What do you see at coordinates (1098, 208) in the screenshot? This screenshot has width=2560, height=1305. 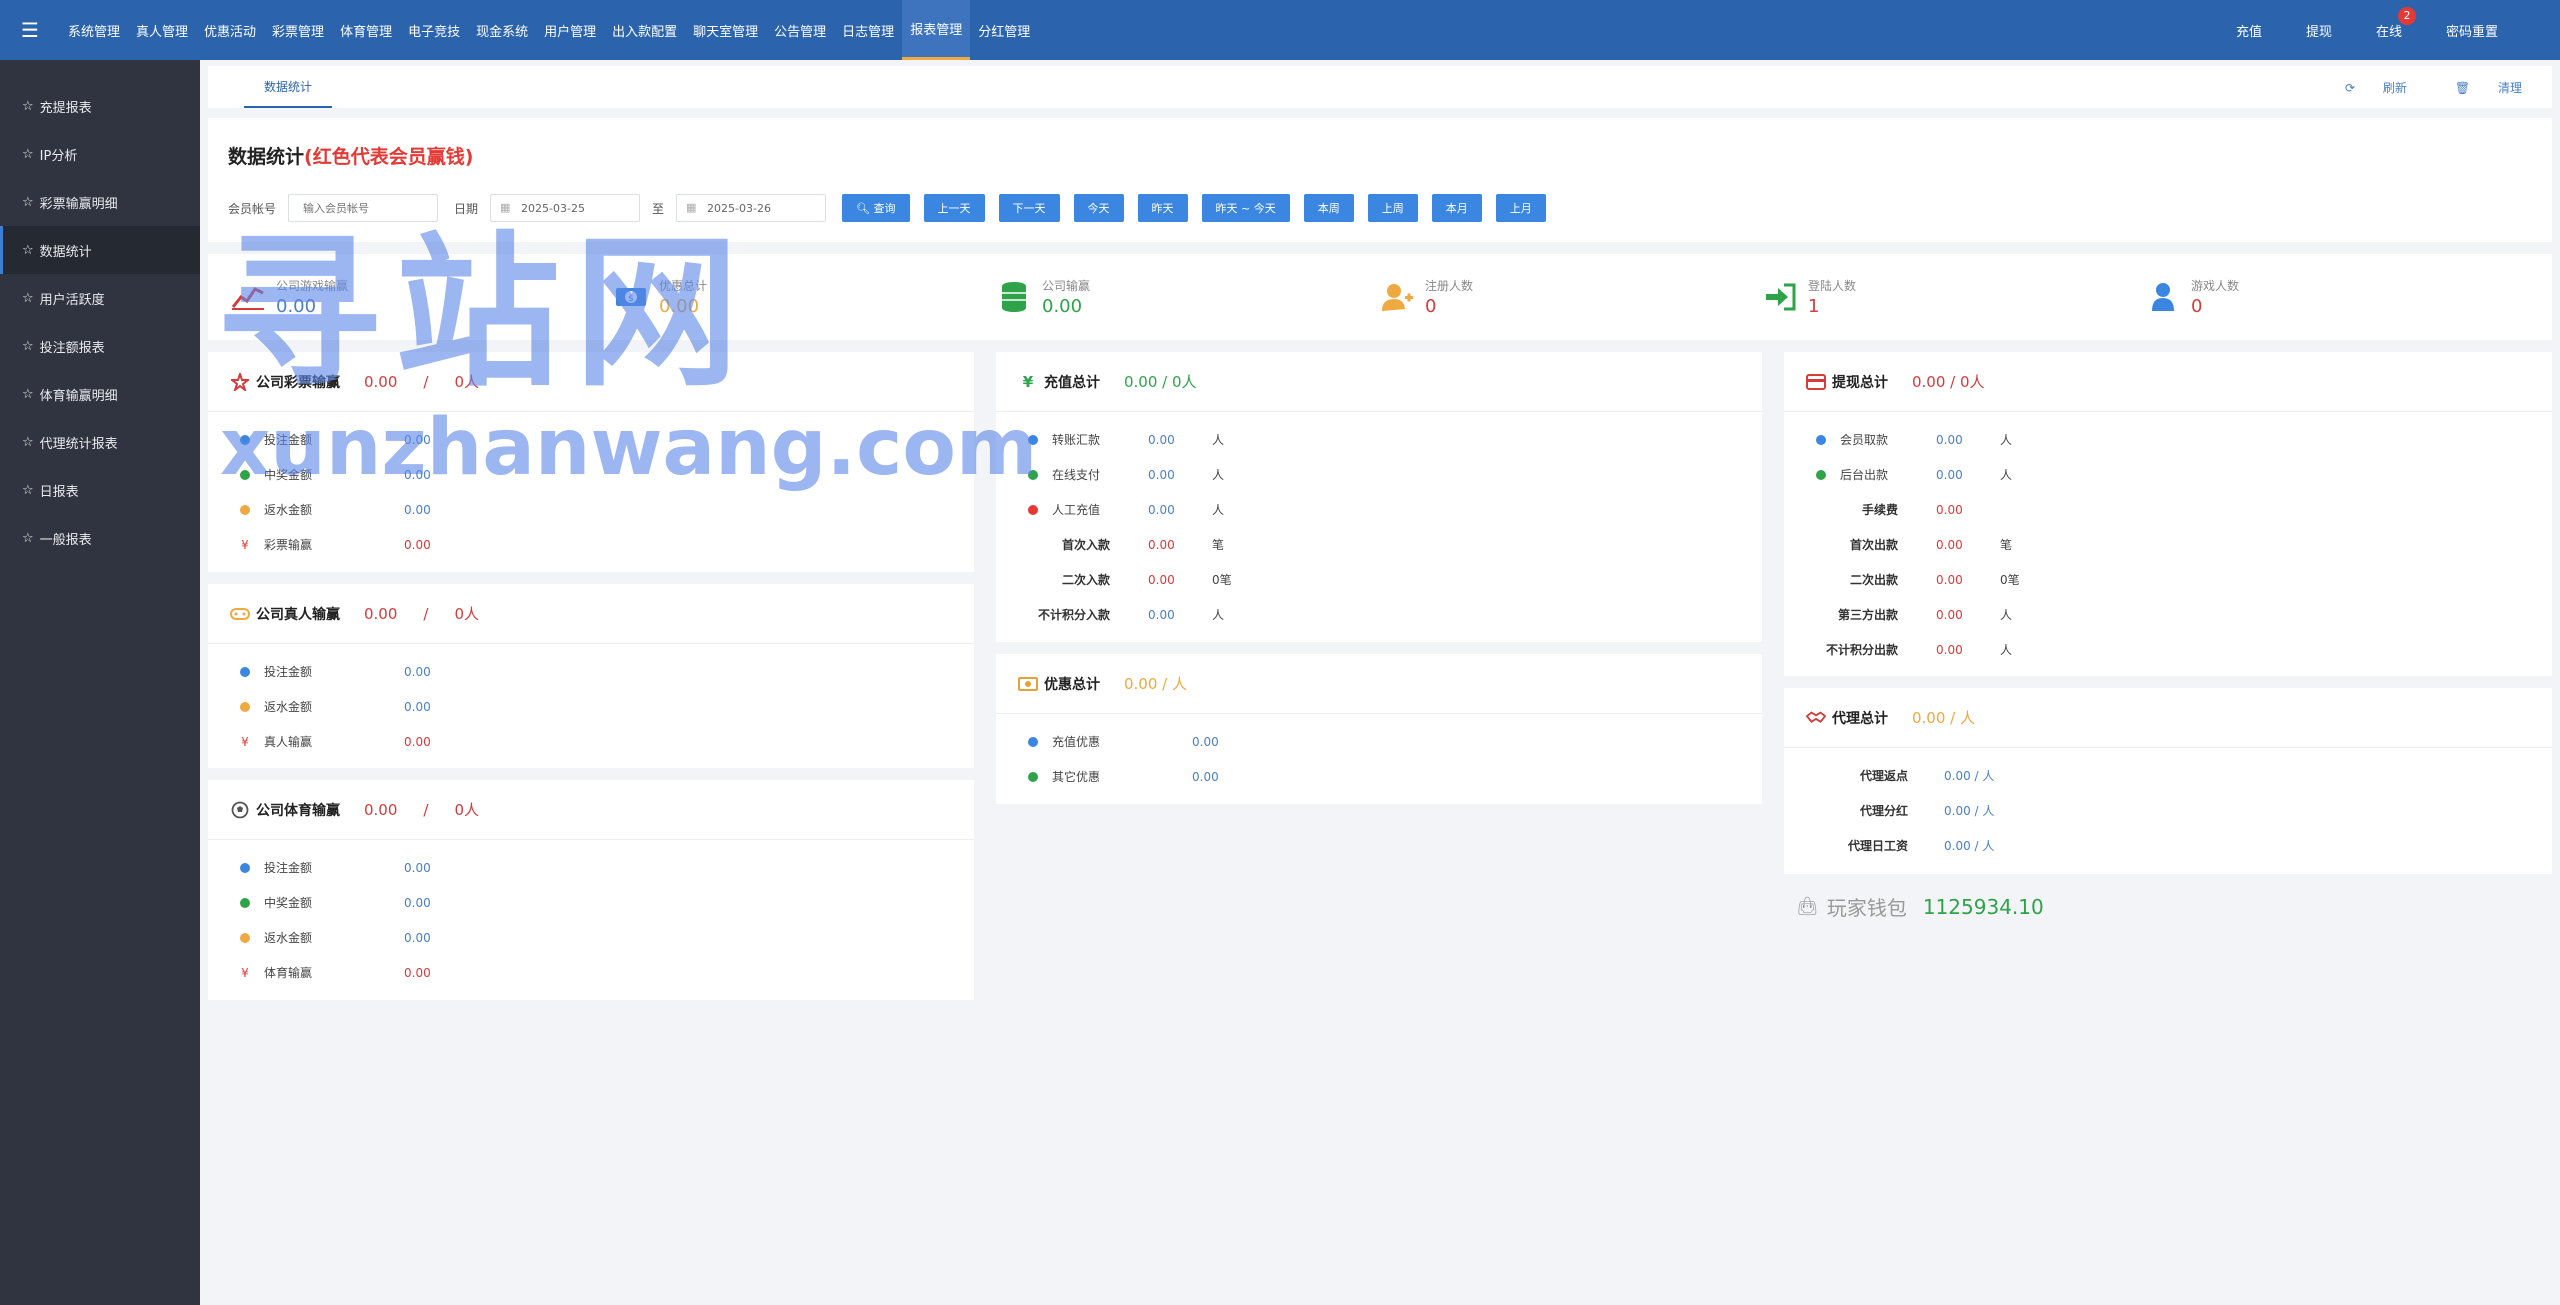 I see `today-button: 今天` at bounding box center [1098, 208].